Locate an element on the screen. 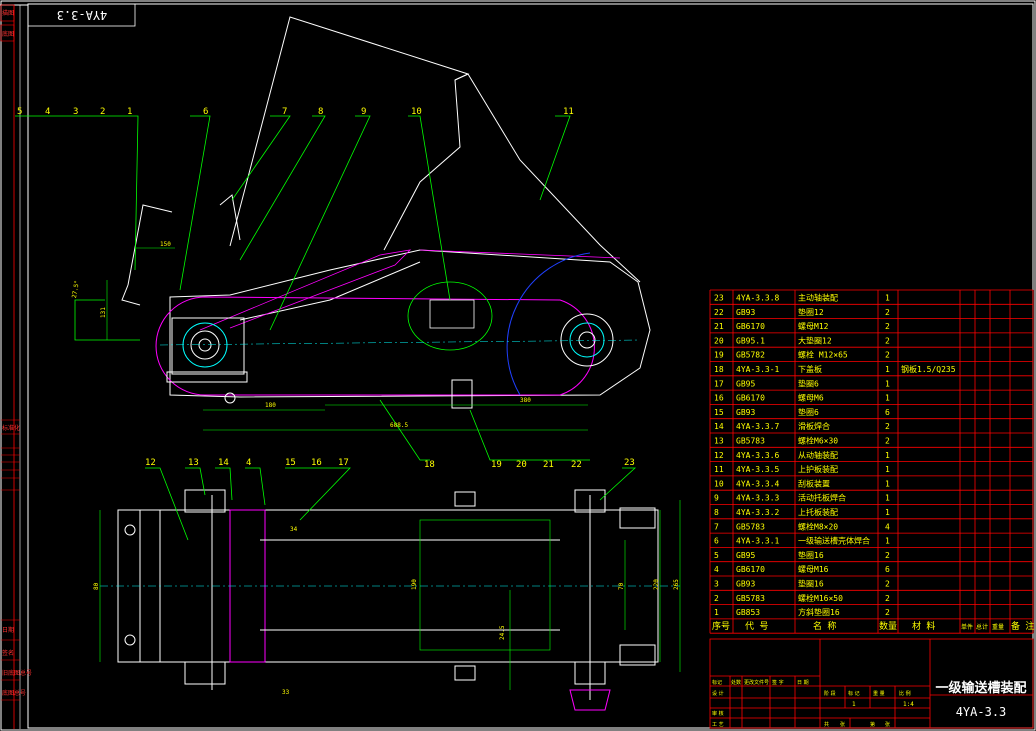  bom-no: 14 is located at coordinates (719, 426).